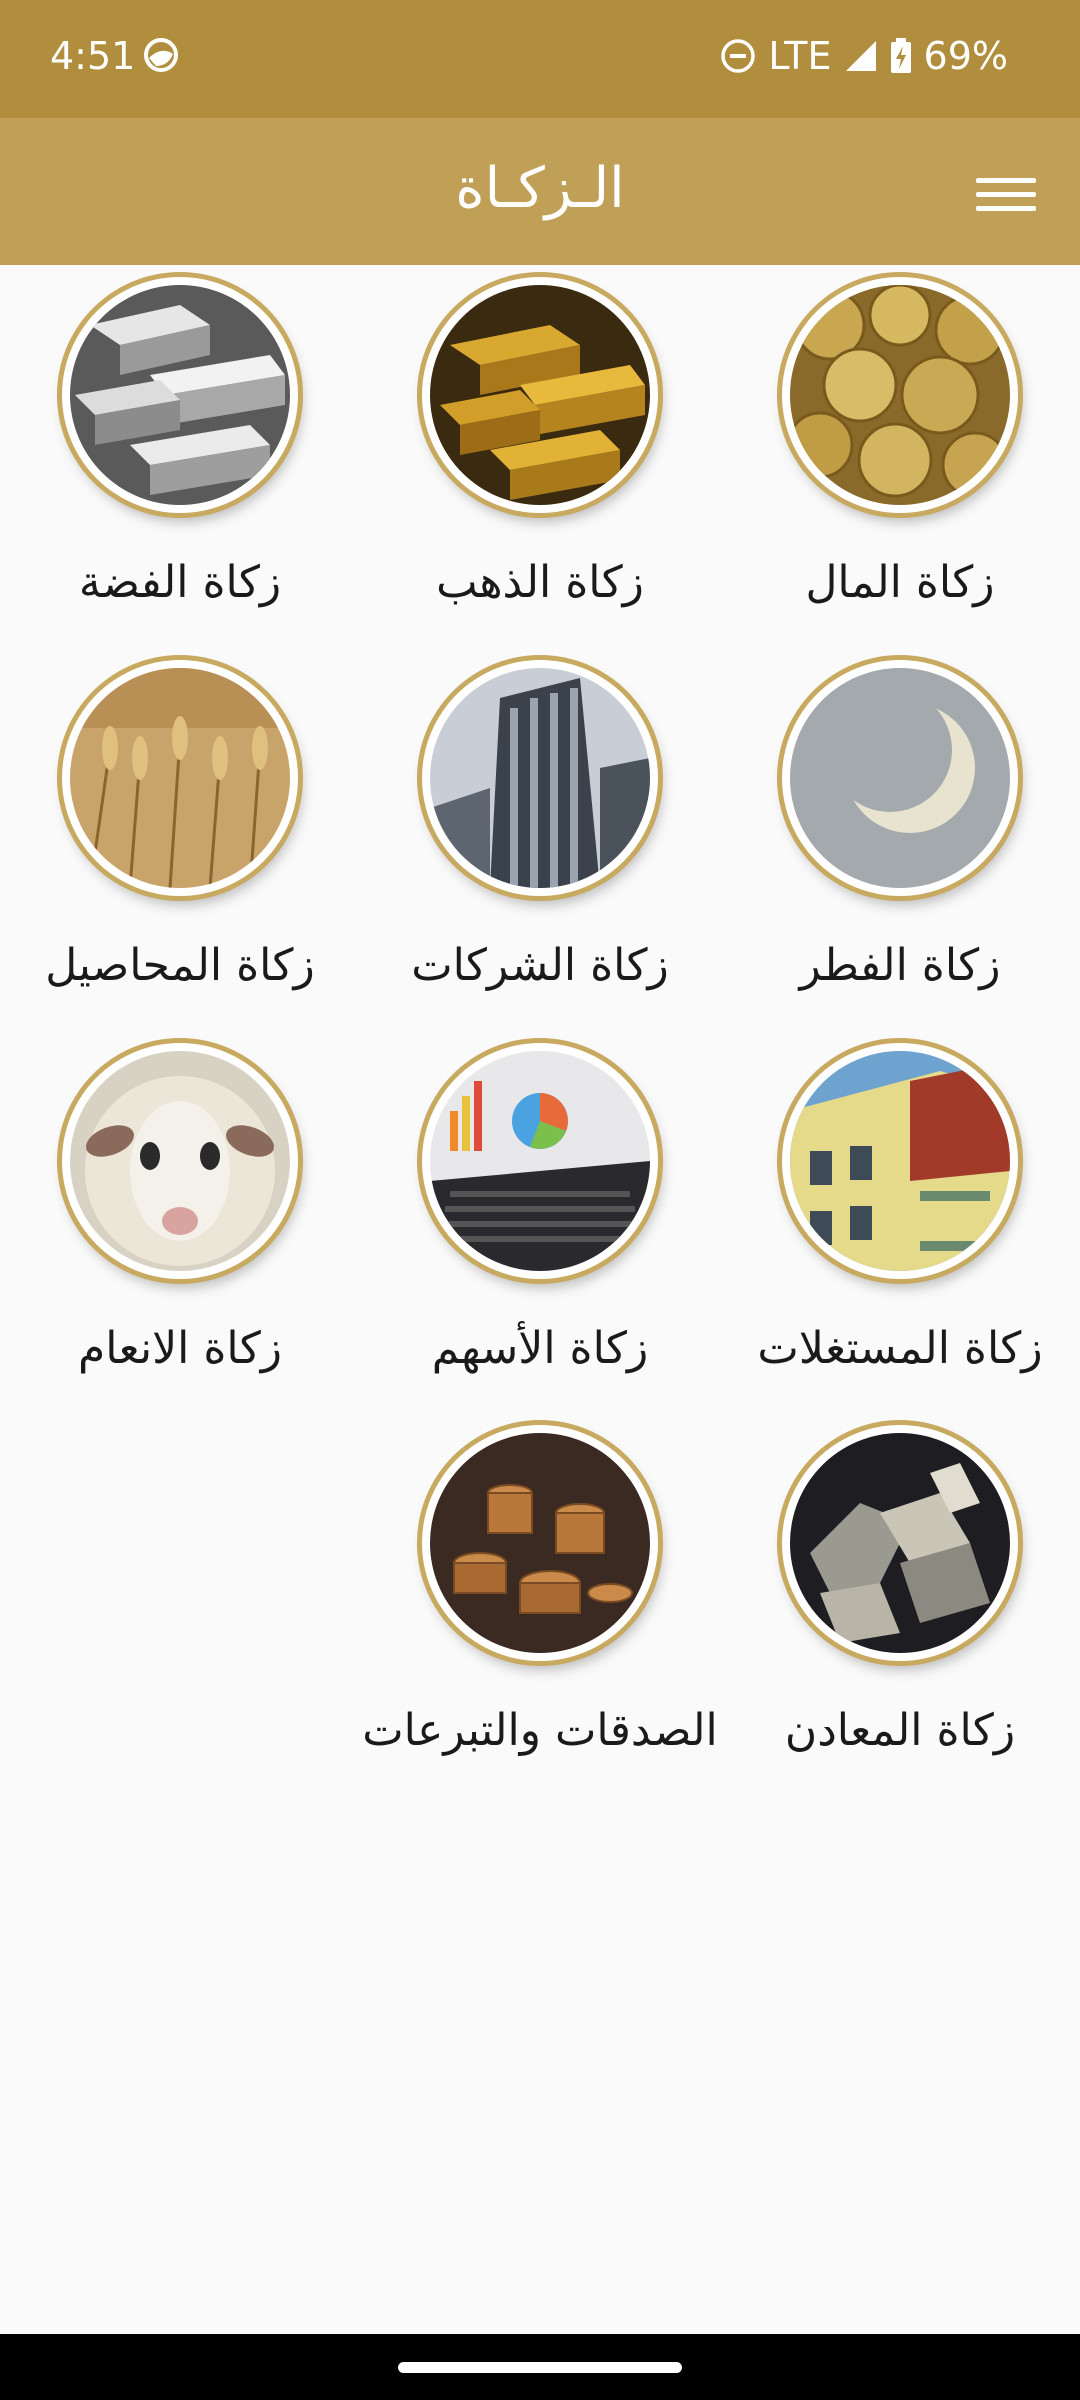 This screenshot has height=2400, width=1080. Describe the element at coordinates (540, 395) in the screenshot. I see `gold-bars-image` at that location.